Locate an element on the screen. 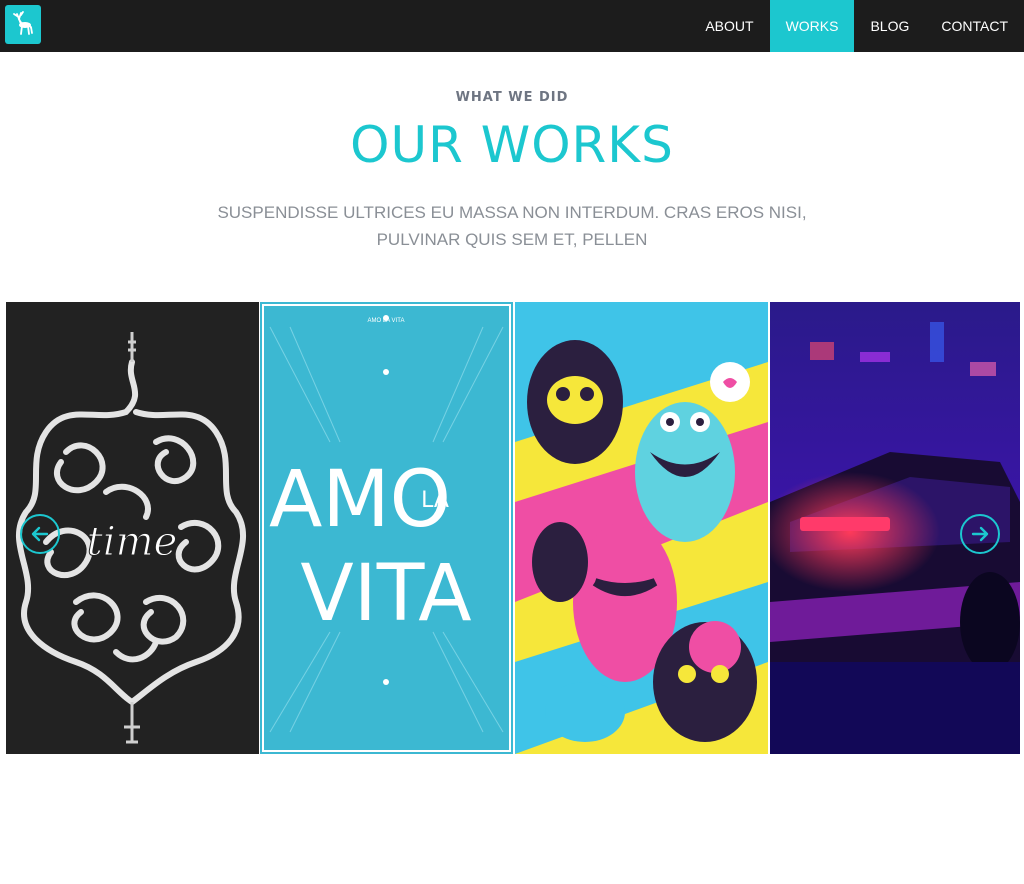  nav-contact: CONTACT is located at coordinates (974, 26).